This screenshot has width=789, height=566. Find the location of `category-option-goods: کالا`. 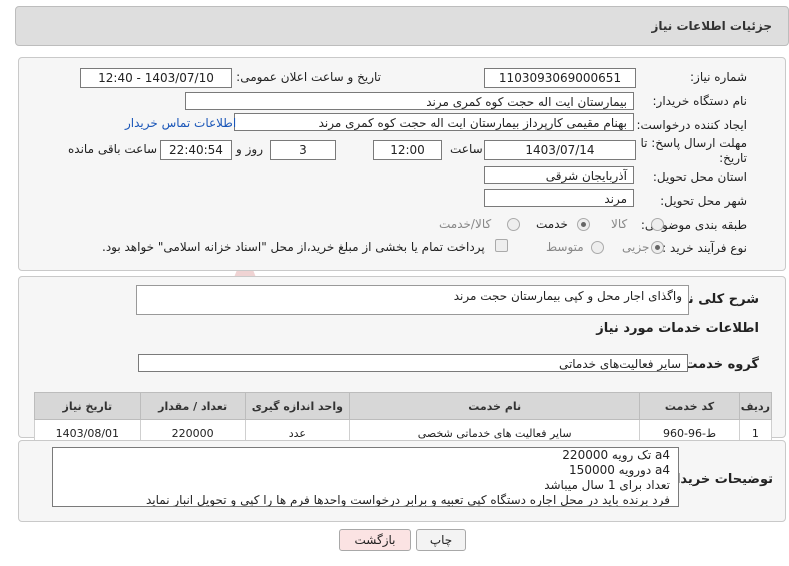

category-option-goods: کالا is located at coordinates (619, 224).